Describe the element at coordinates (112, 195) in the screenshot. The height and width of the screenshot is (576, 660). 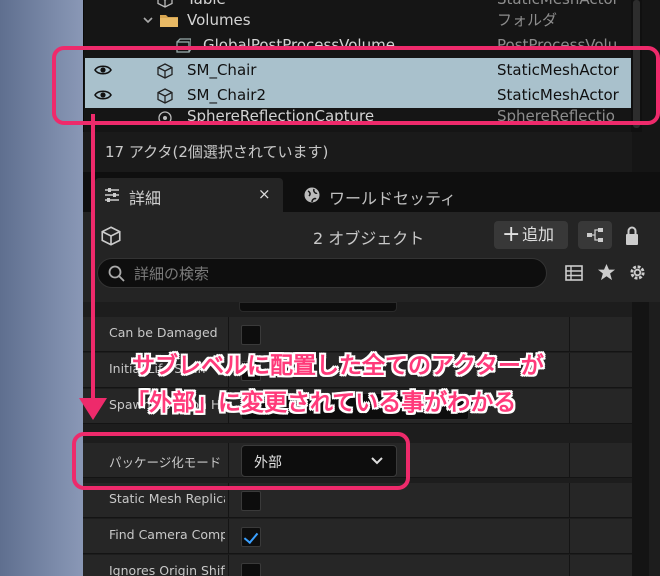
I see `details-sliders-icon` at that location.